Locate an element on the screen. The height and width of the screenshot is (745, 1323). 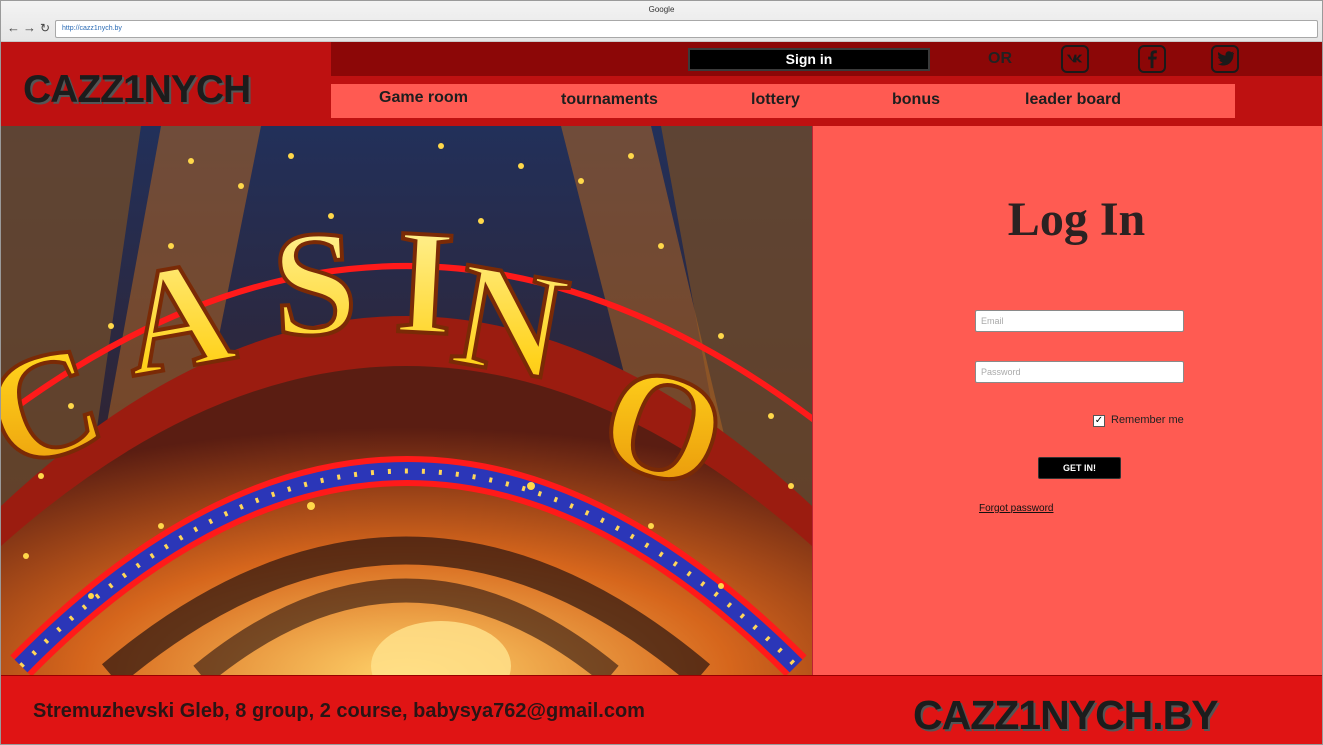
forward-arrow-icon: → is located at coordinates (29, 28).